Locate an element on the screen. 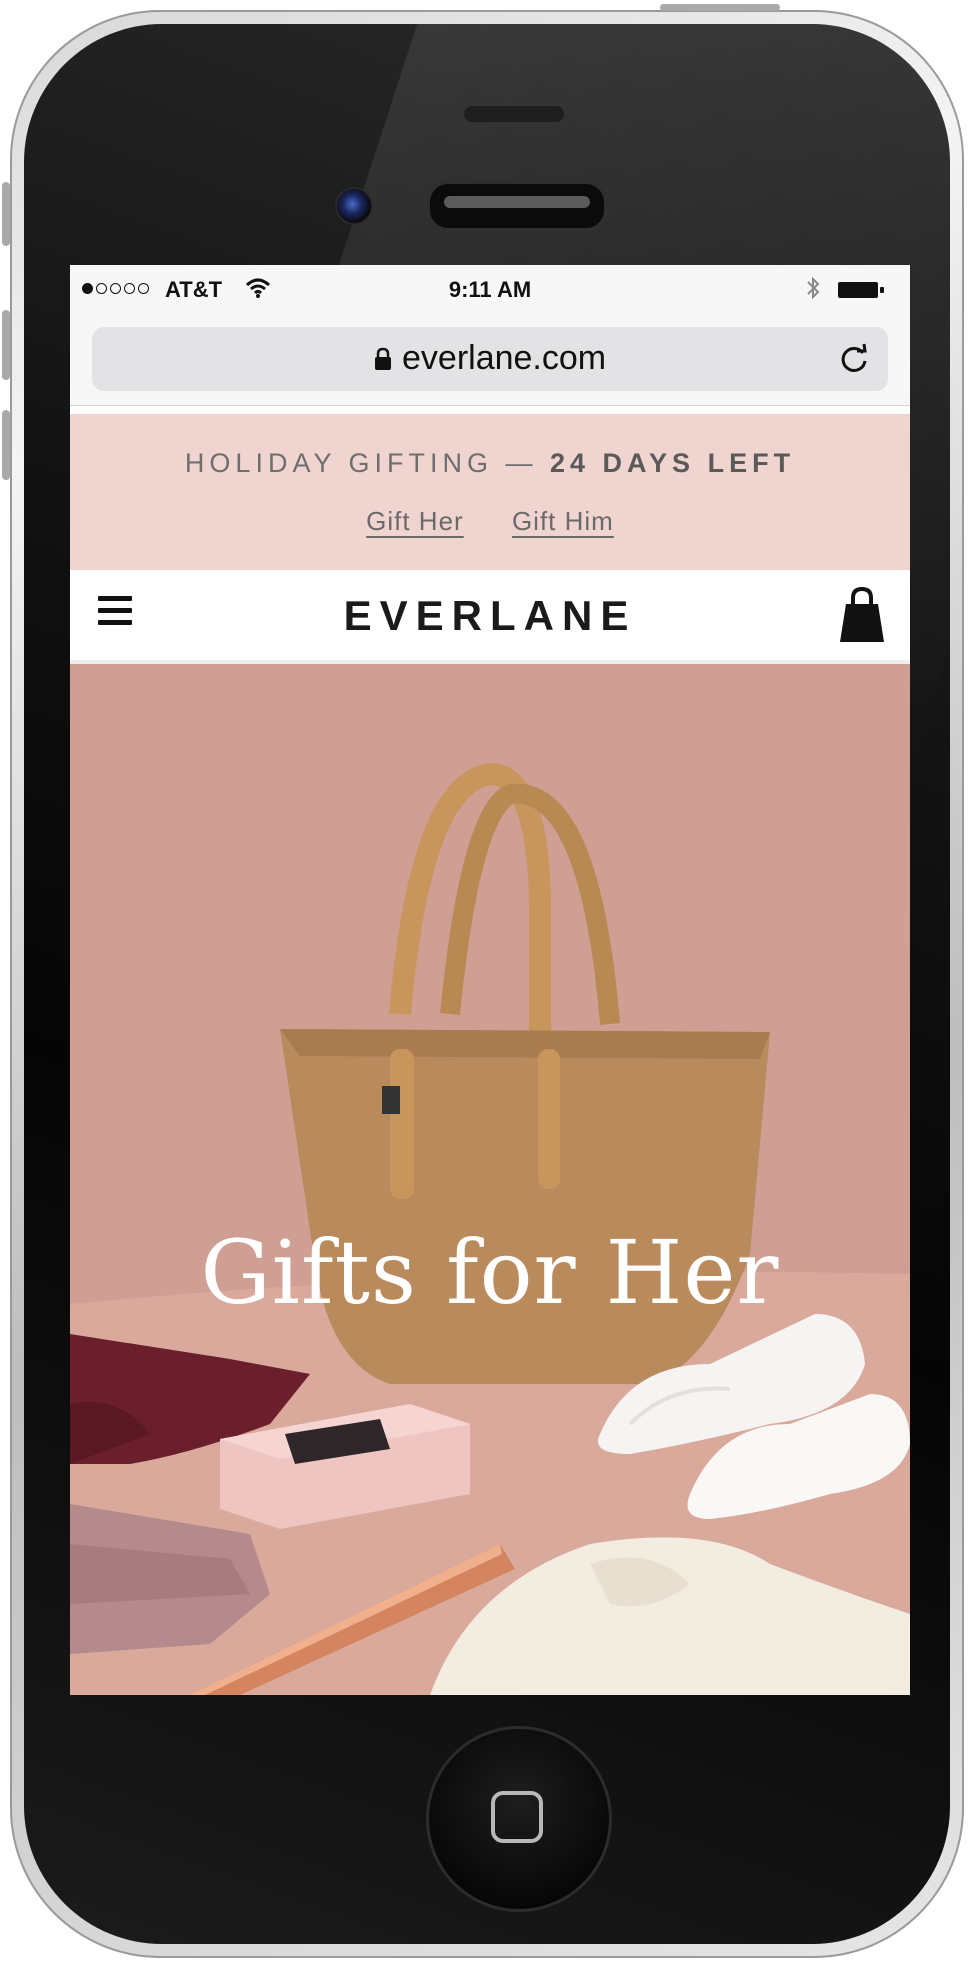 This screenshot has width=974, height=1968. browser-toolbar: everlane.com is located at coordinates (490, 360).